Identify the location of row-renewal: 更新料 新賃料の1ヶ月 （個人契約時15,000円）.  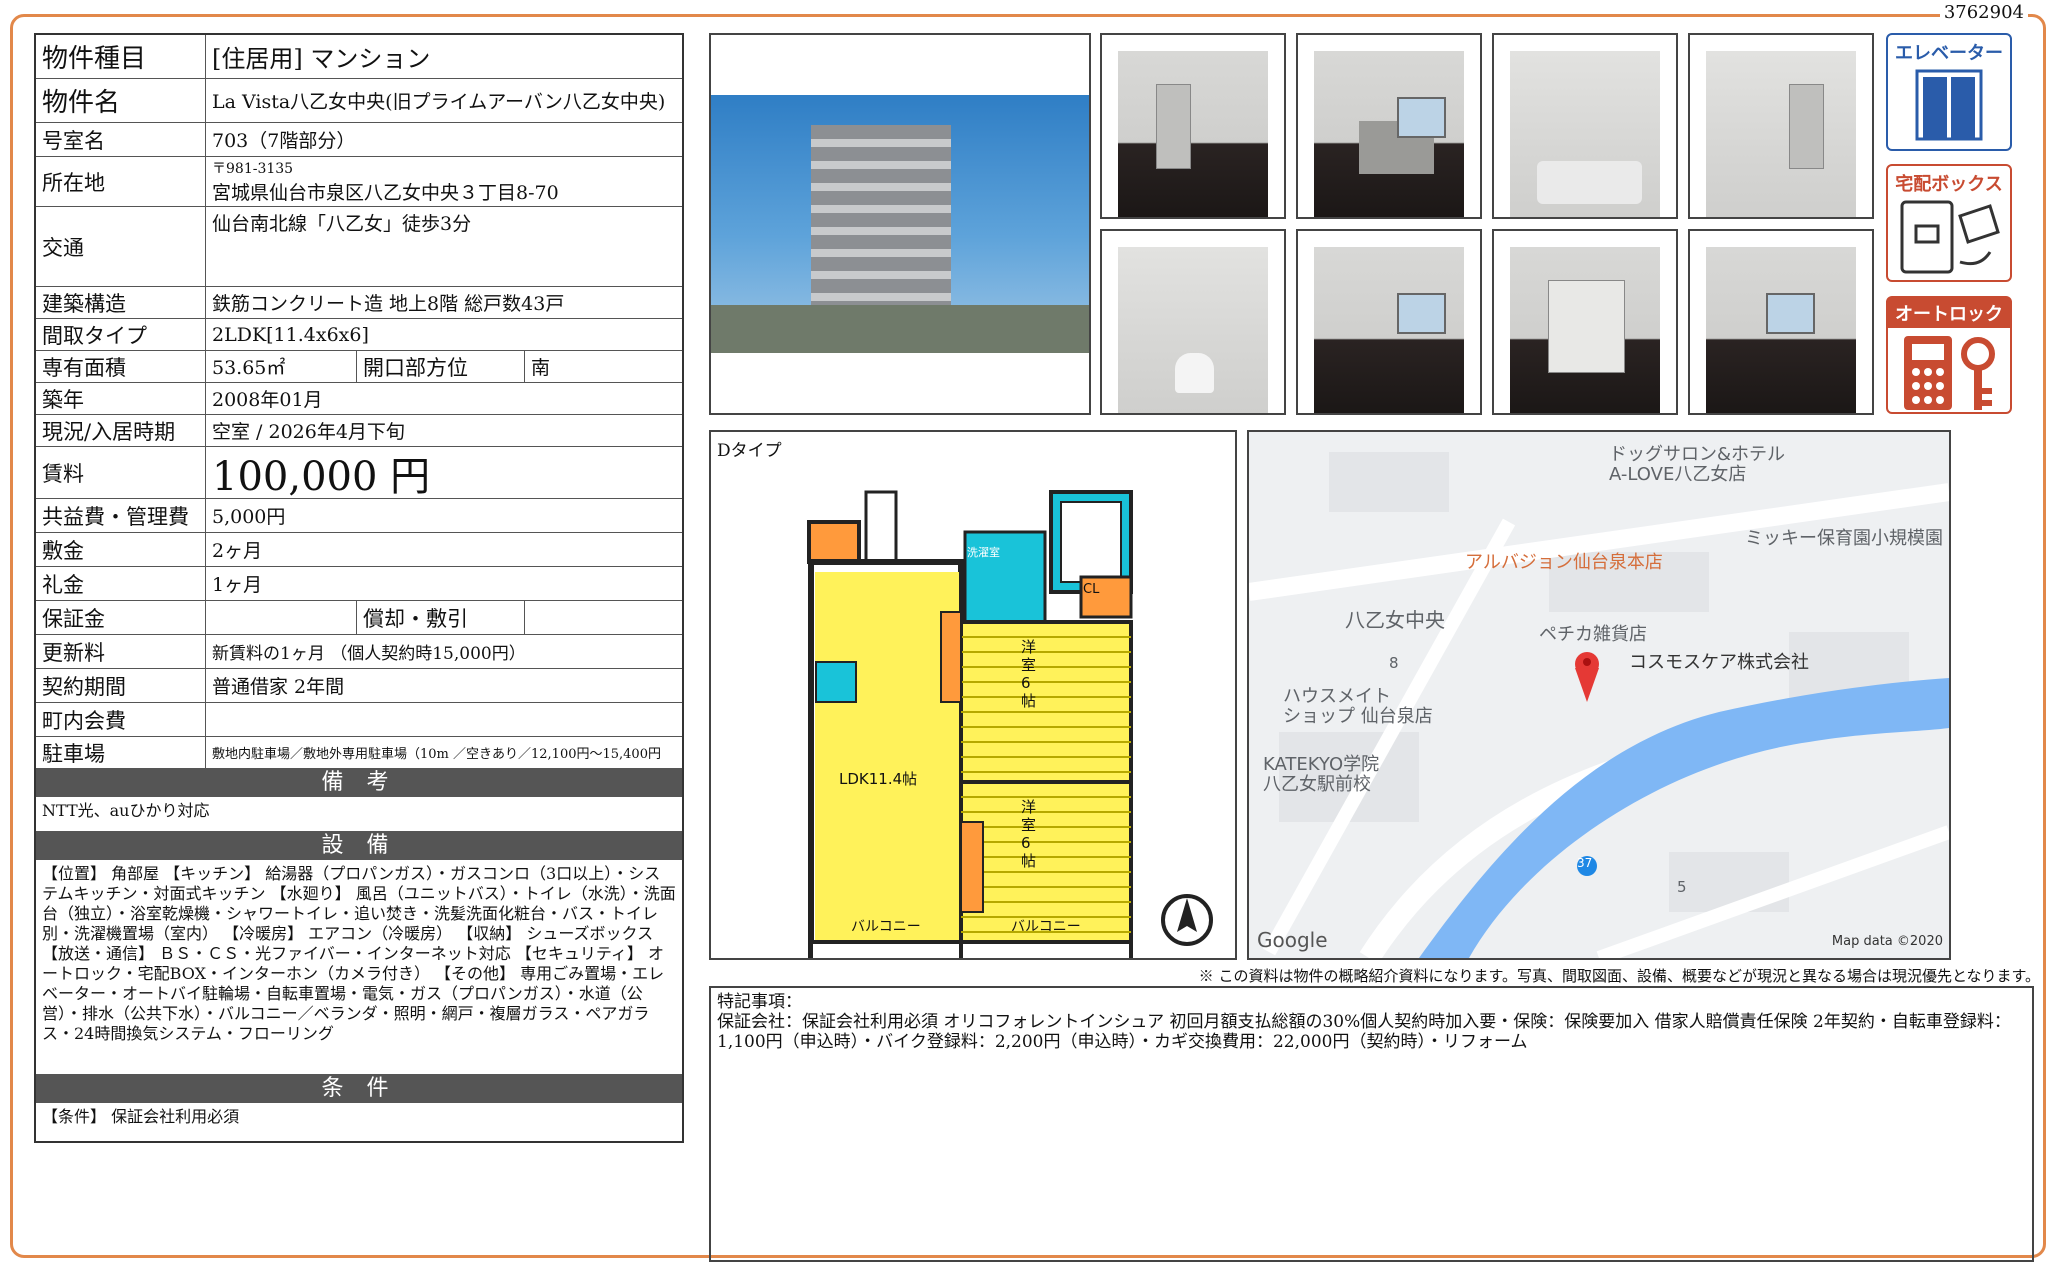
(359, 652).